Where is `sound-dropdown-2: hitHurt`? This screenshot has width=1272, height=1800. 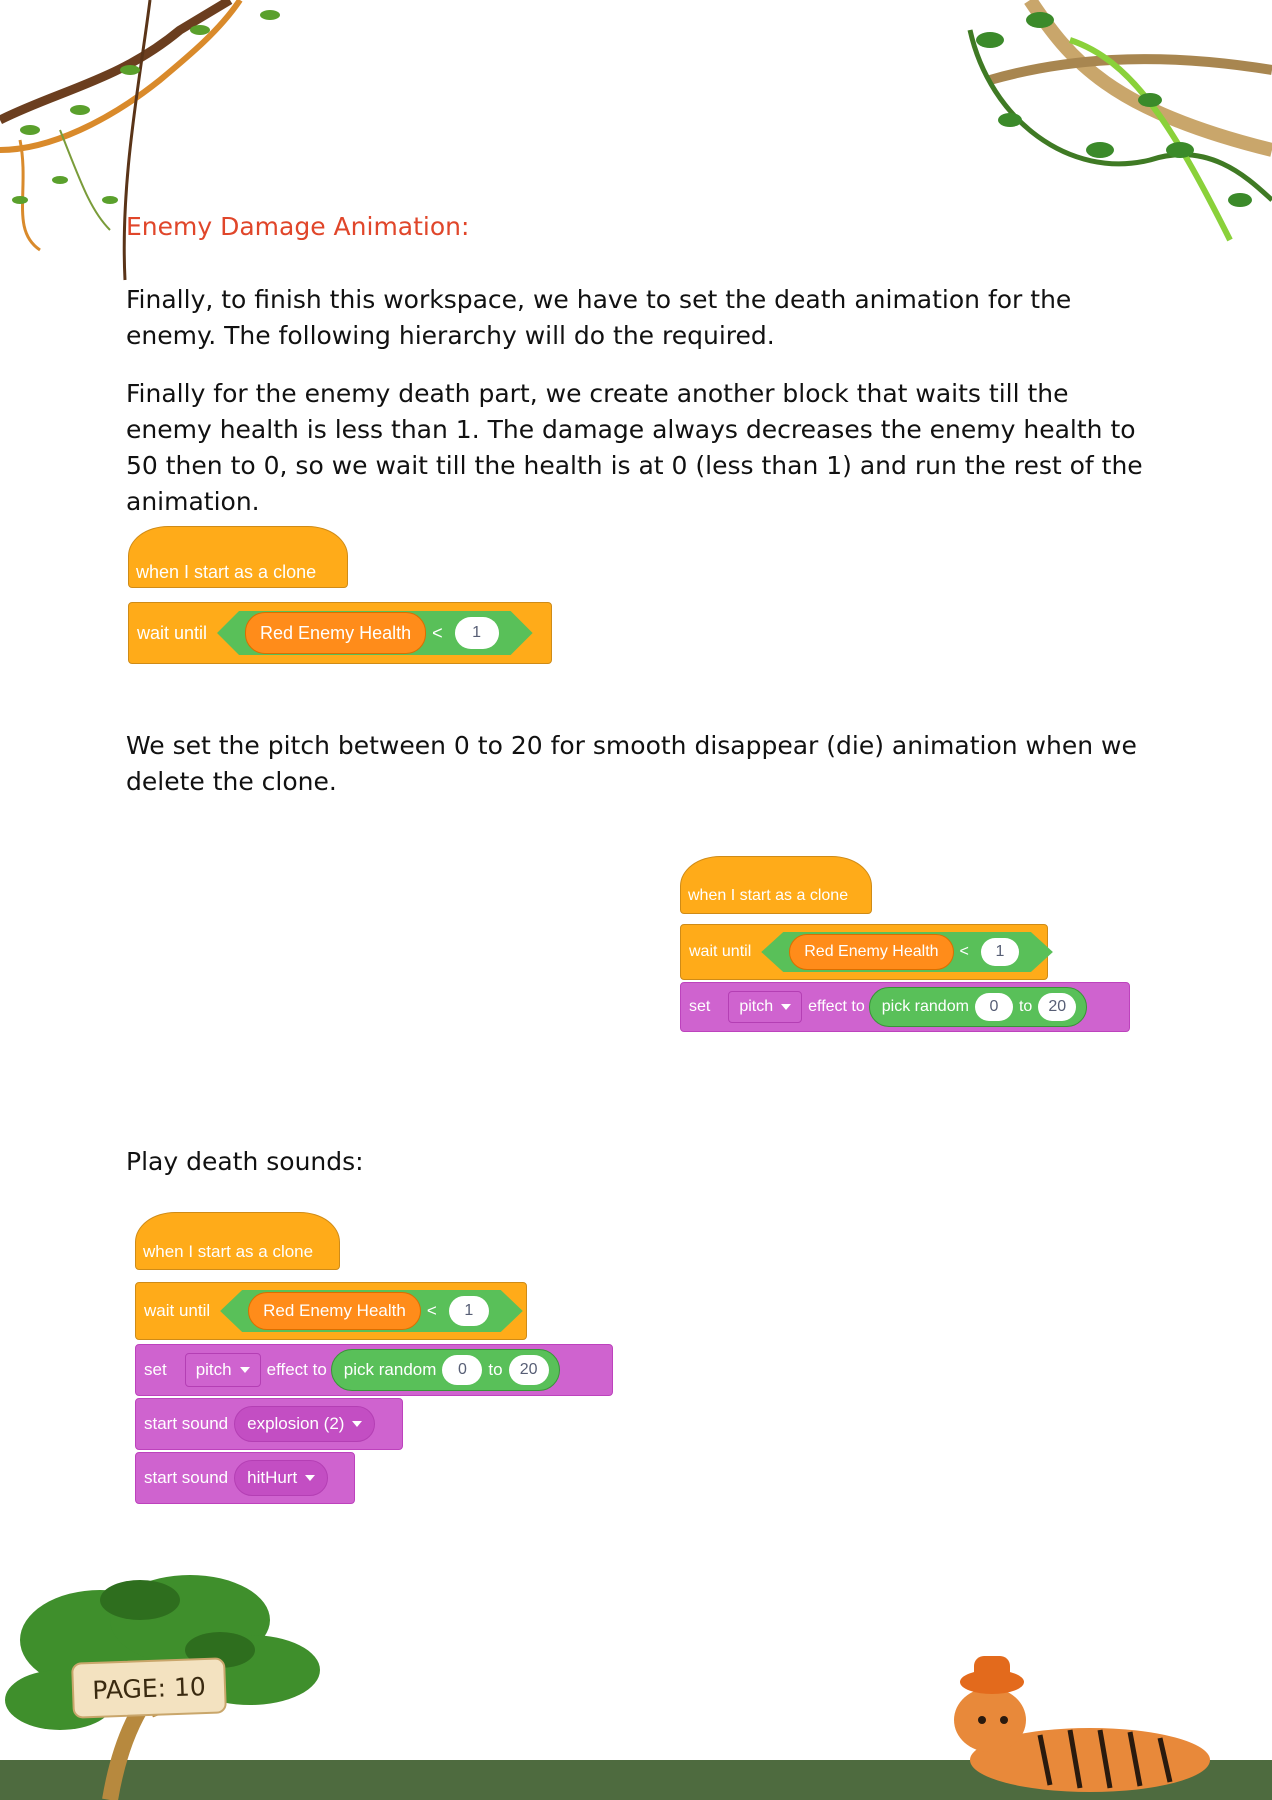
sound-dropdown-2: hitHurt is located at coordinates (281, 1478).